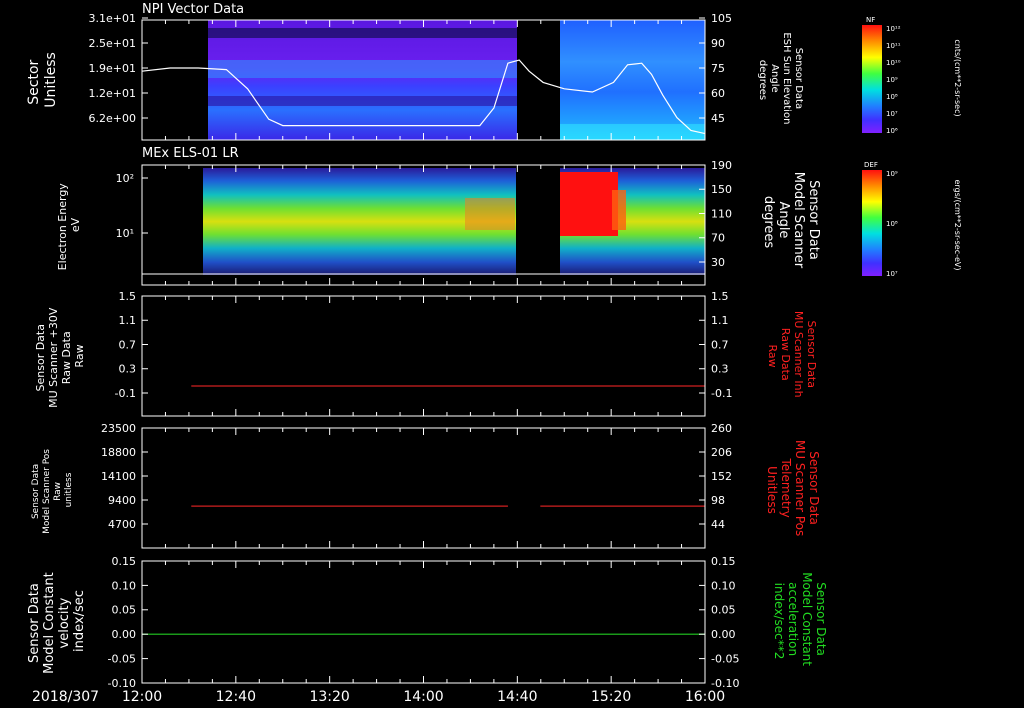 The image size is (1024, 708). I want to click on p3-right-tick-label: -0.1, so click(721, 393).